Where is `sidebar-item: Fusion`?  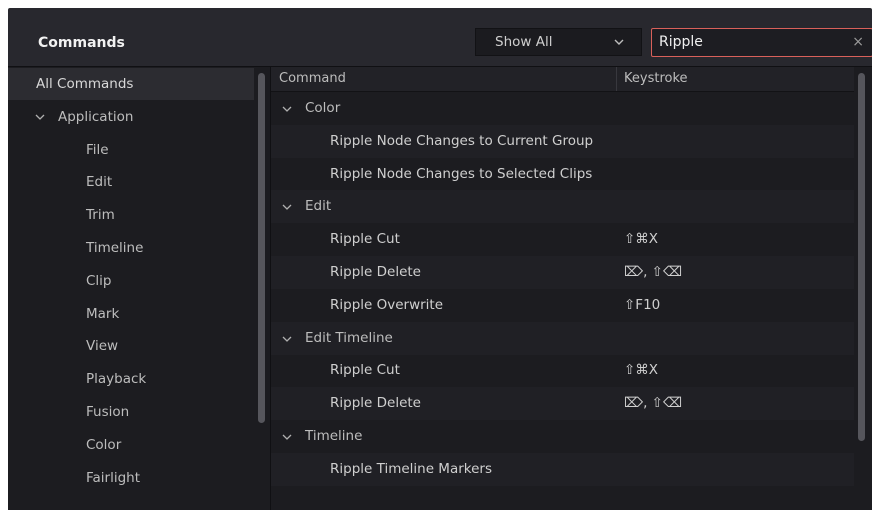
sidebar-item: Fusion is located at coordinates (131, 412).